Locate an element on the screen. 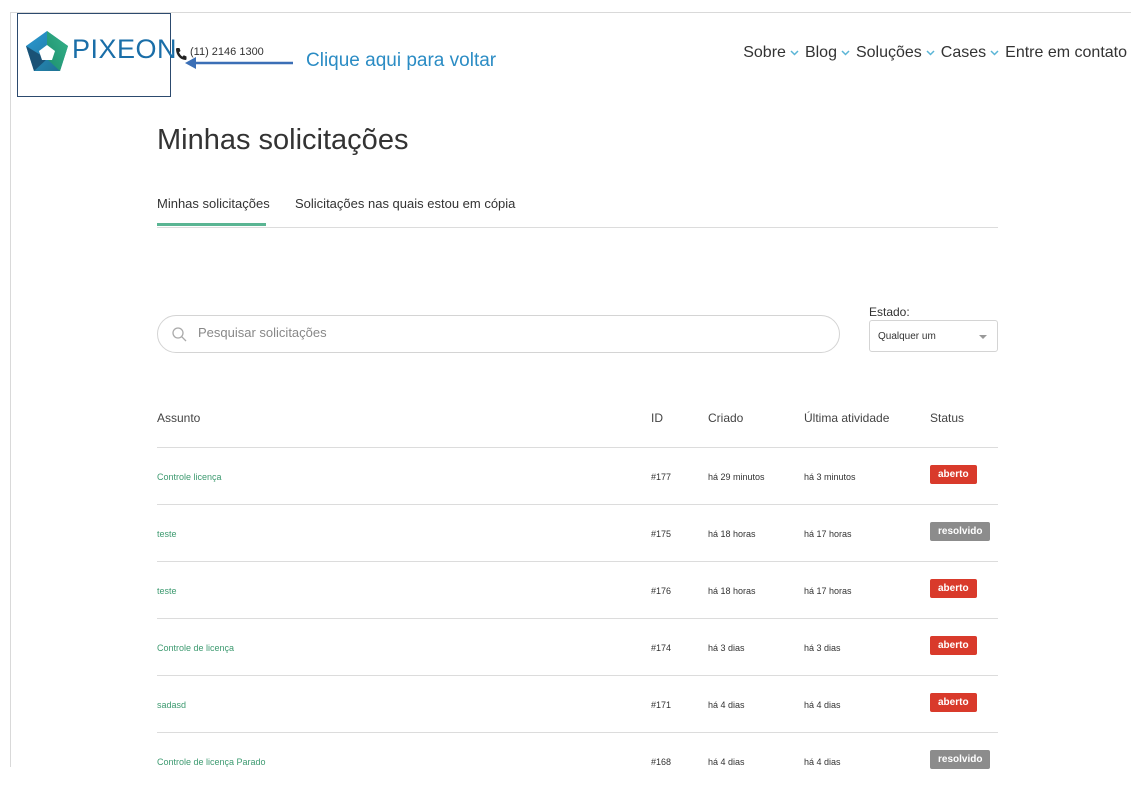 This screenshot has height=789, width=1131. request-id: #175 is located at coordinates (661, 534).